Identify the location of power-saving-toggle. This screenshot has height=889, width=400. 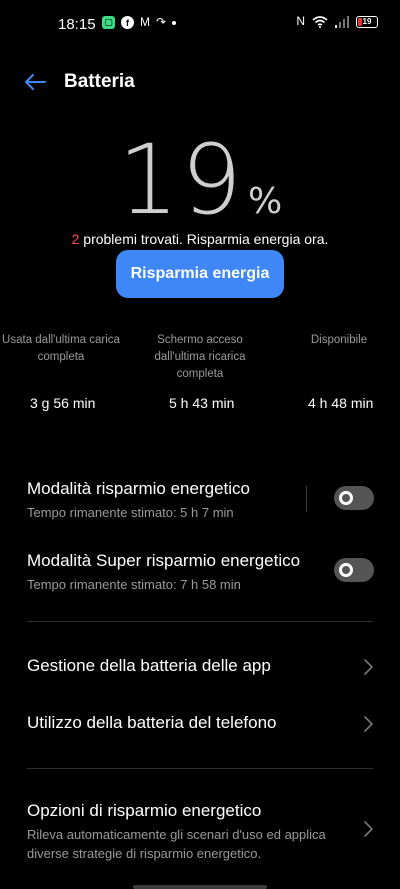
(354, 498).